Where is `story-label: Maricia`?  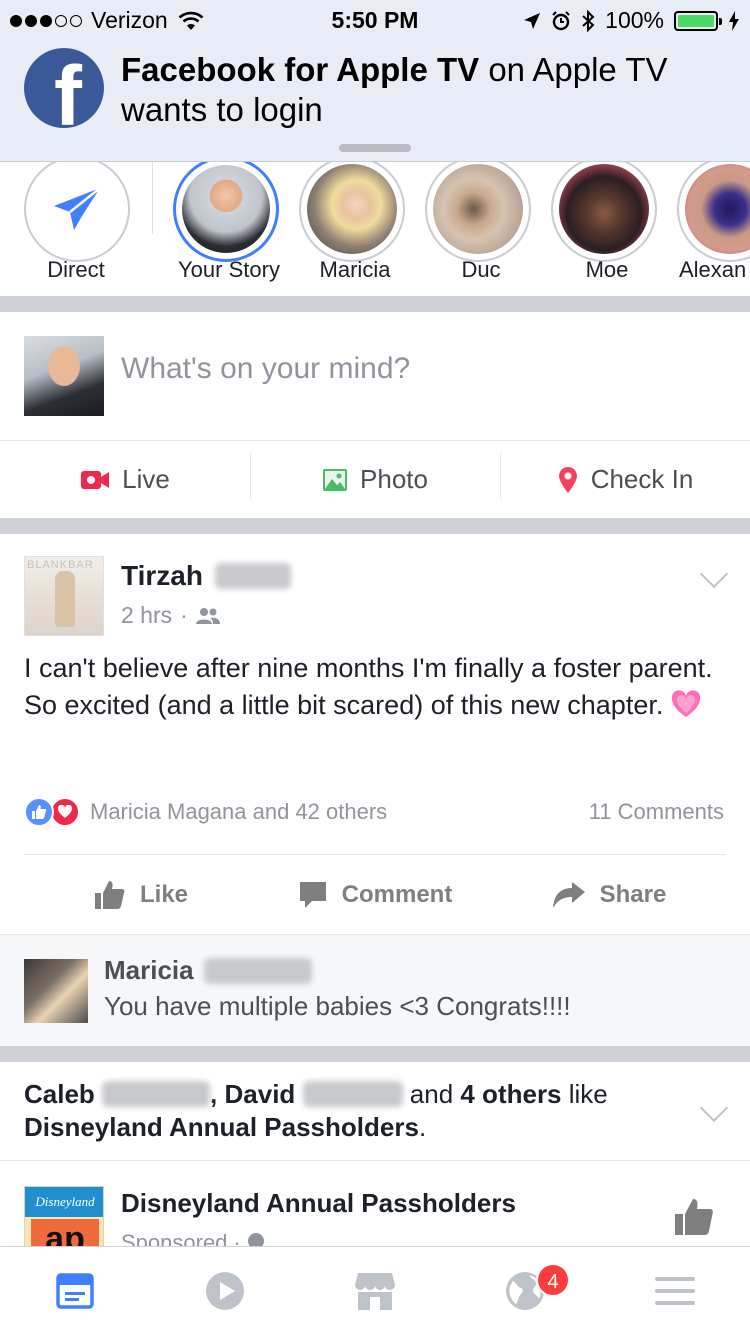
story-label: Maricia is located at coordinates (355, 269).